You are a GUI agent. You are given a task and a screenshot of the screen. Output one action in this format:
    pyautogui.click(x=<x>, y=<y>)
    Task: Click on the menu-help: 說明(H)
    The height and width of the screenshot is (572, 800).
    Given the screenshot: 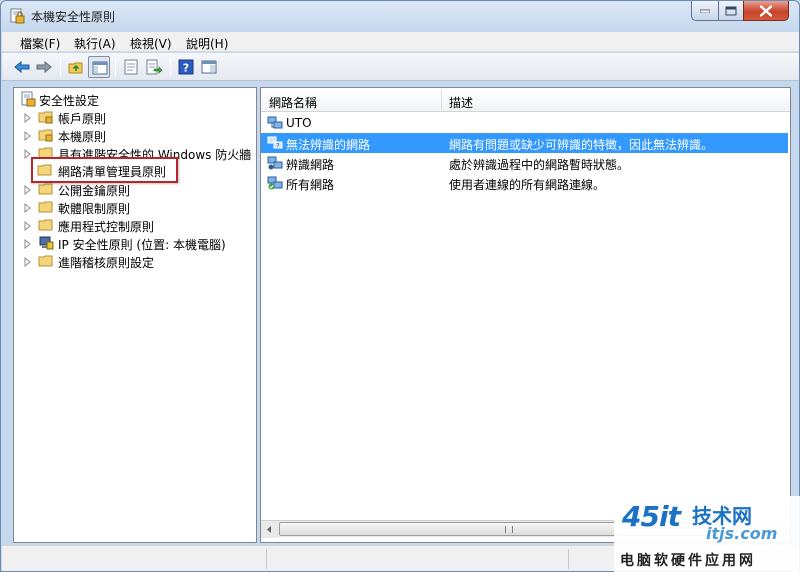 What is the action you would take?
    pyautogui.click(x=207, y=43)
    